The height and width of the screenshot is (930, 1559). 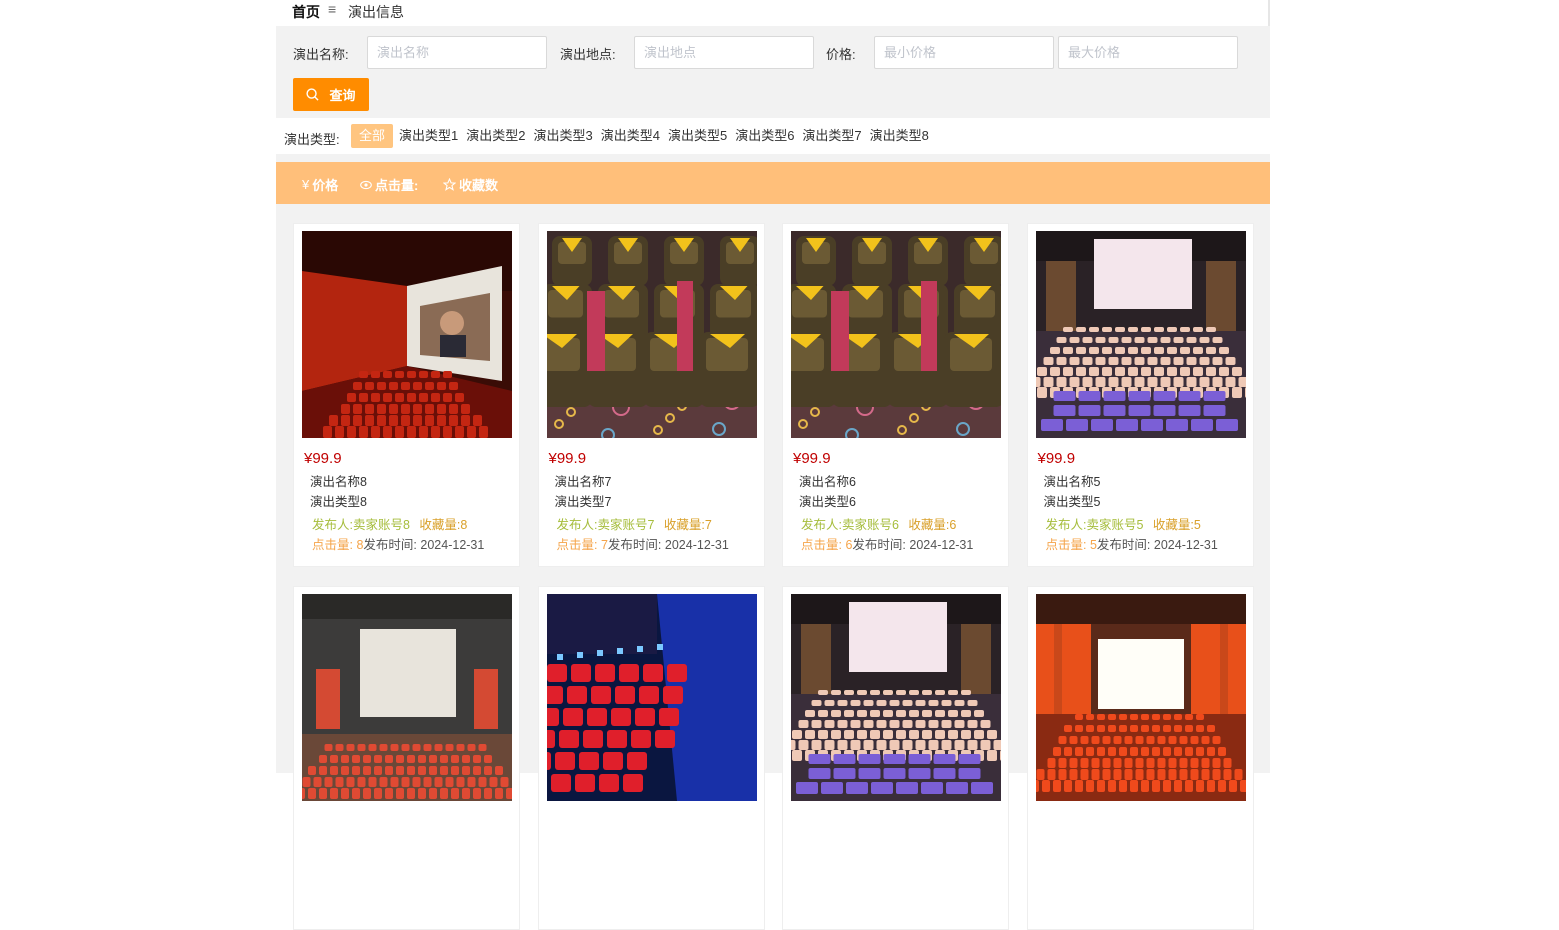 I want to click on fav-count-value: 6, so click(x=953, y=525).